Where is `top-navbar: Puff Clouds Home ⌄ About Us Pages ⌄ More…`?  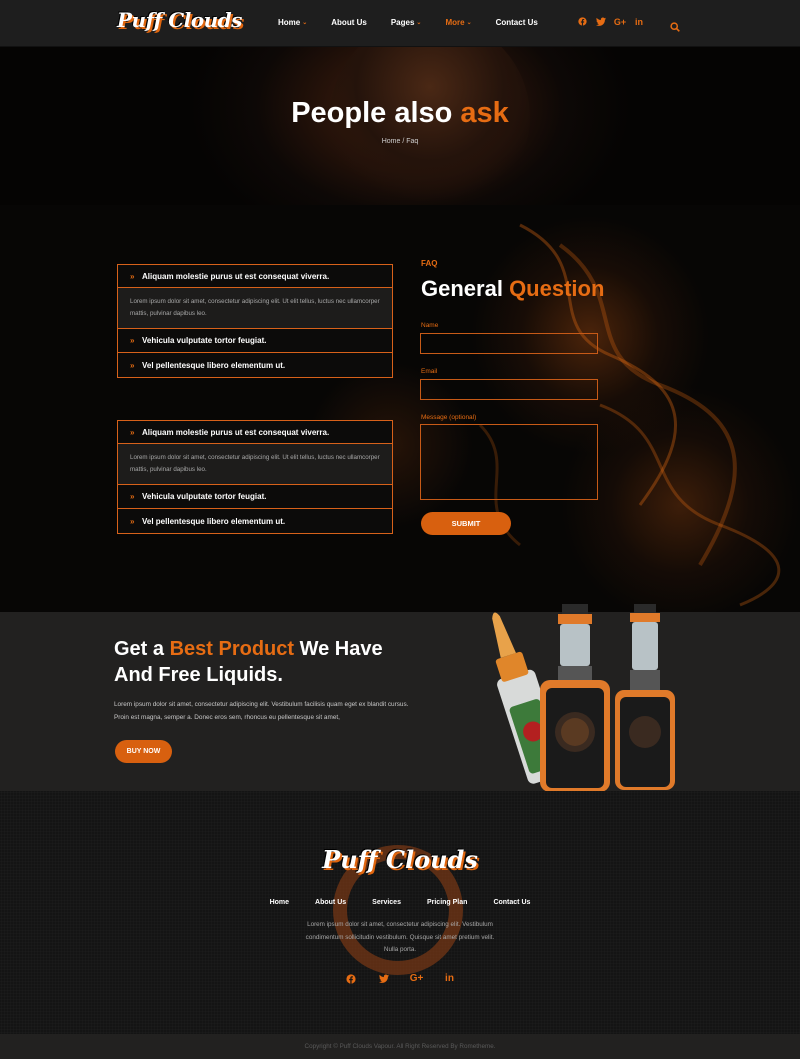
top-navbar: Puff Clouds Home ⌄ About Us Pages ⌄ More… is located at coordinates (400, 23).